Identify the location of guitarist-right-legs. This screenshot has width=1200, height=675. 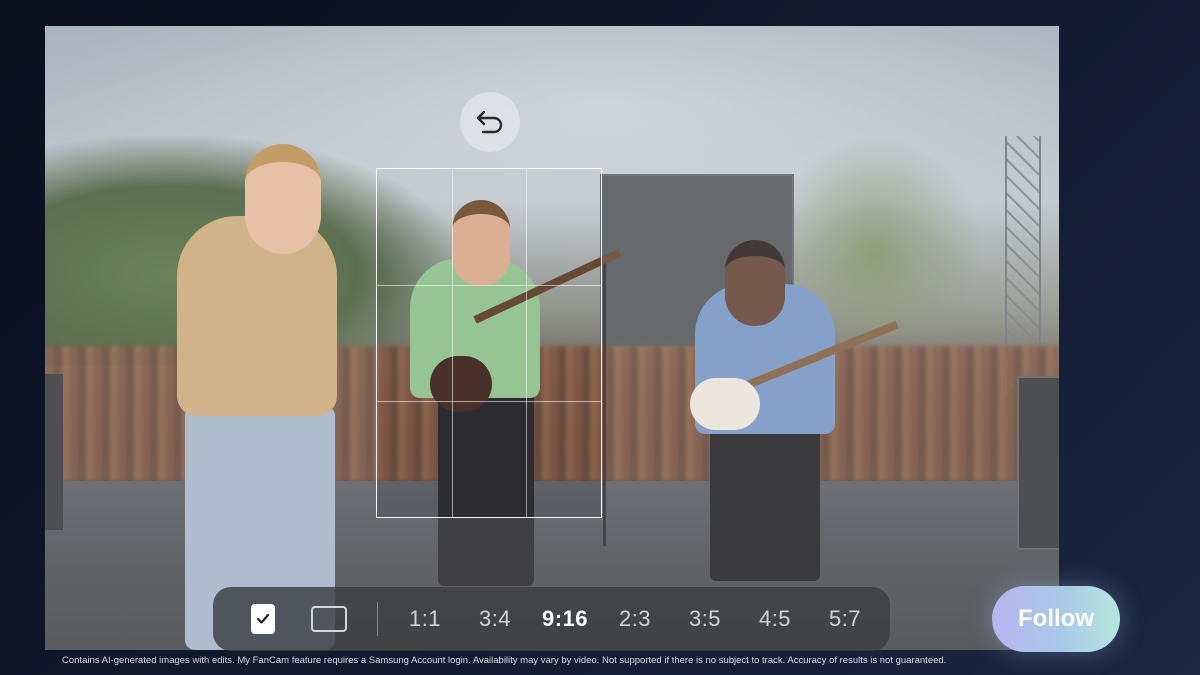
(765, 498).